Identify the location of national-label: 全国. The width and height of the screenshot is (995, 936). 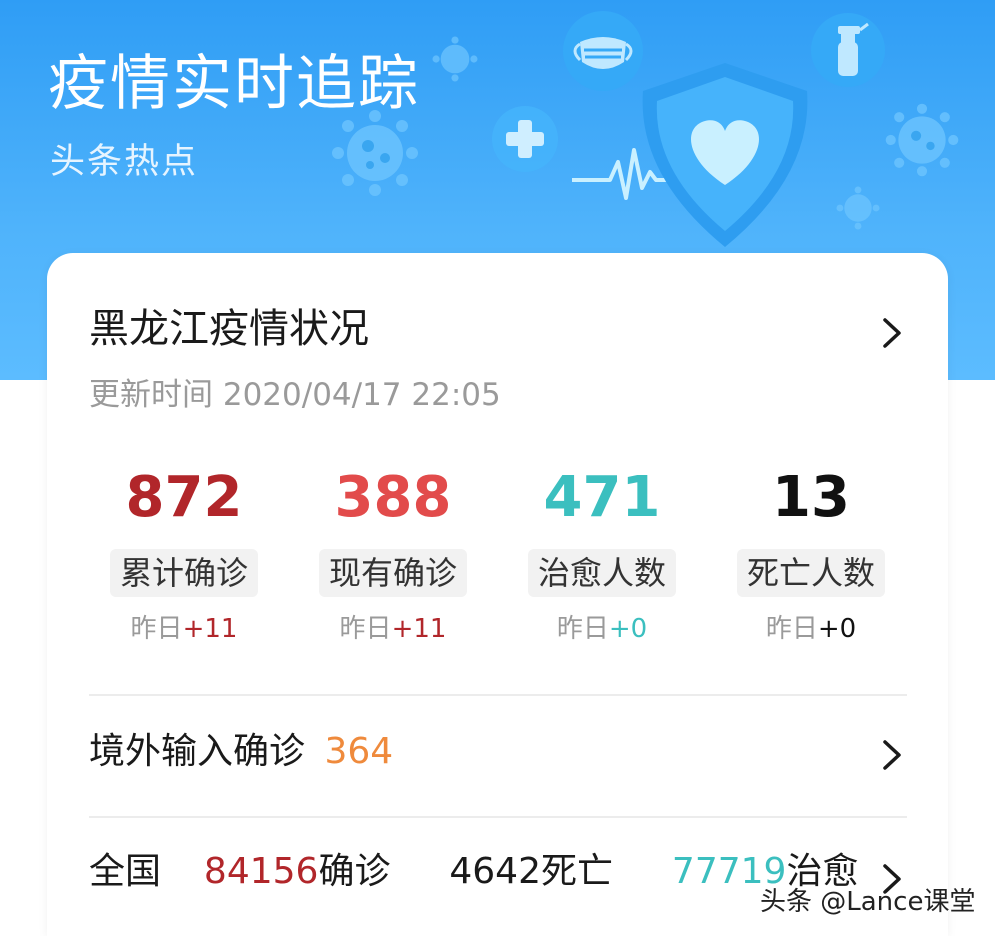
(125, 871).